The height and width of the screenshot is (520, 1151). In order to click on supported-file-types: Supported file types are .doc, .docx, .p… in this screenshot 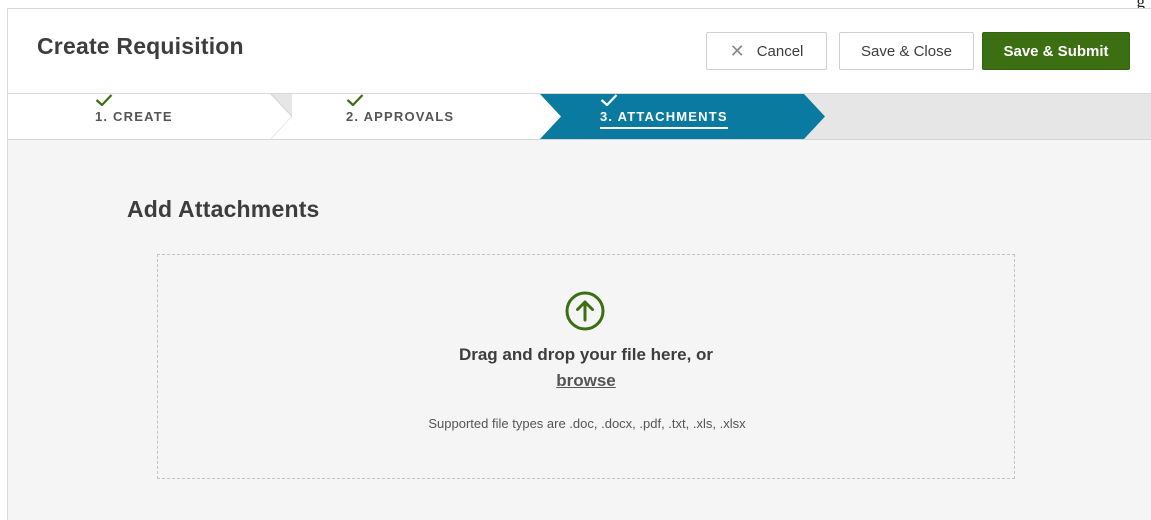, I will do `click(587, 423)`.